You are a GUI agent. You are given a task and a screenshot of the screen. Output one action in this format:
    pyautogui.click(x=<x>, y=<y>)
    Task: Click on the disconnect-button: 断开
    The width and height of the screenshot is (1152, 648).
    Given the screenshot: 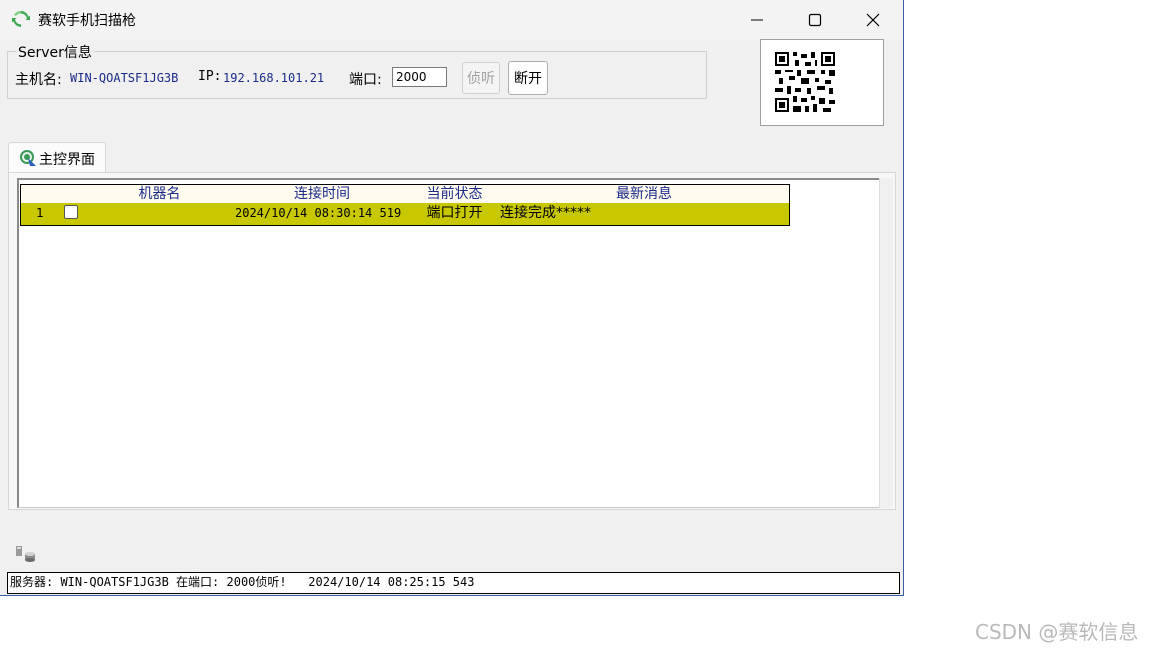 What is the action you would take?
    pyautogui.click(x=528, y=78)
    